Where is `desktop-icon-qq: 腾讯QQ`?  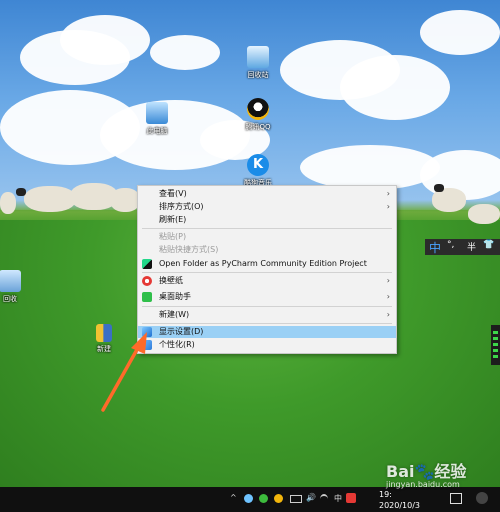 desktop-icon-qq: 腾讯QQ is located at coordinates (258, 115).